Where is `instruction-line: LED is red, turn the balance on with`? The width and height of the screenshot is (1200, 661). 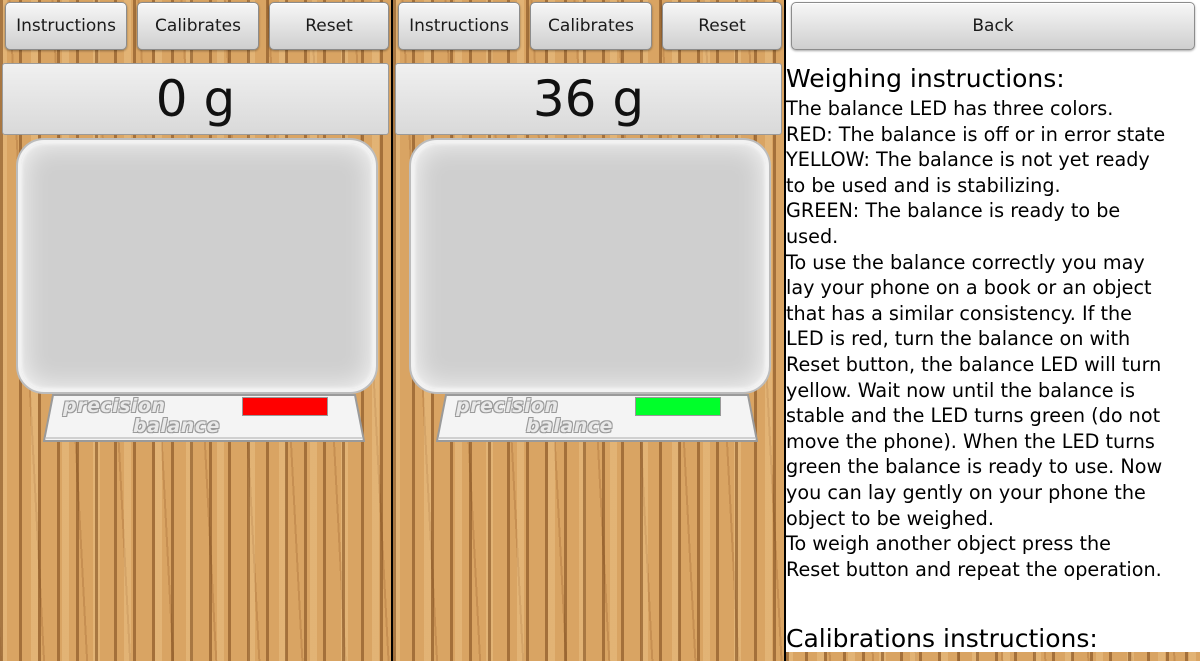
instruction-line: LED is red, turn the balance on with is located at coordinates (958, 339).